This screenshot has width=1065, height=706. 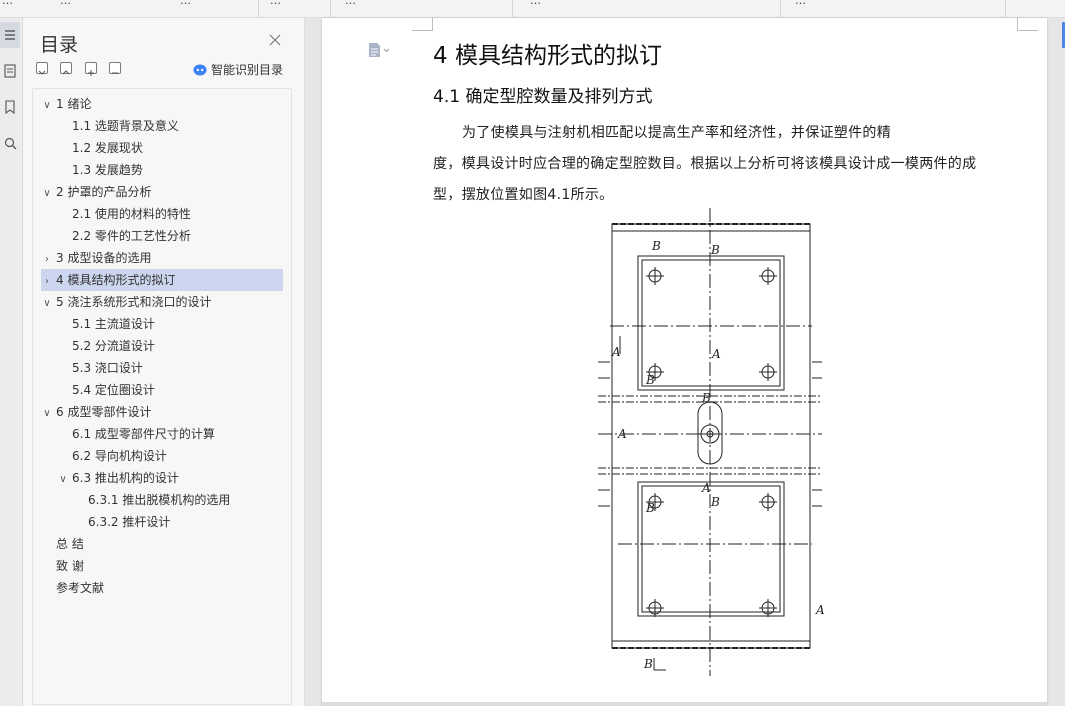 I want to click on add-heading-icon, so click(x=91, y=69).